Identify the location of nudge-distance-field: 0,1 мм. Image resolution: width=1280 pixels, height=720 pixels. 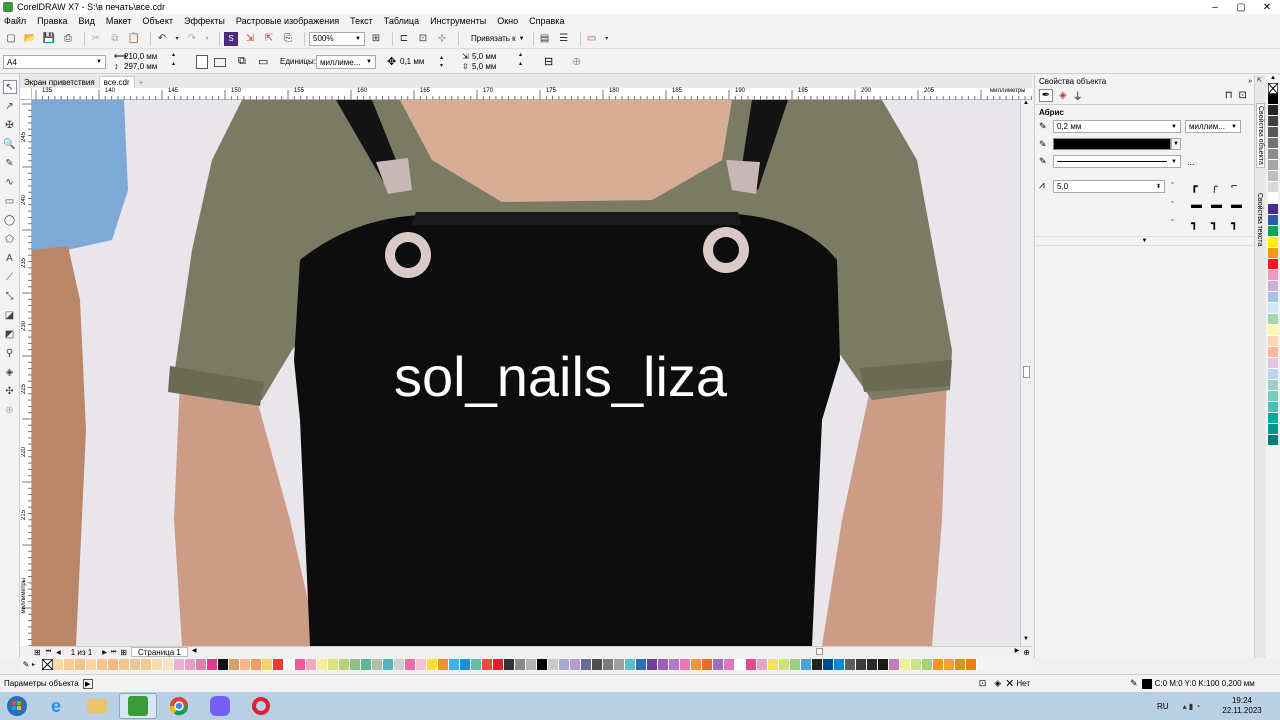
(412, 61).